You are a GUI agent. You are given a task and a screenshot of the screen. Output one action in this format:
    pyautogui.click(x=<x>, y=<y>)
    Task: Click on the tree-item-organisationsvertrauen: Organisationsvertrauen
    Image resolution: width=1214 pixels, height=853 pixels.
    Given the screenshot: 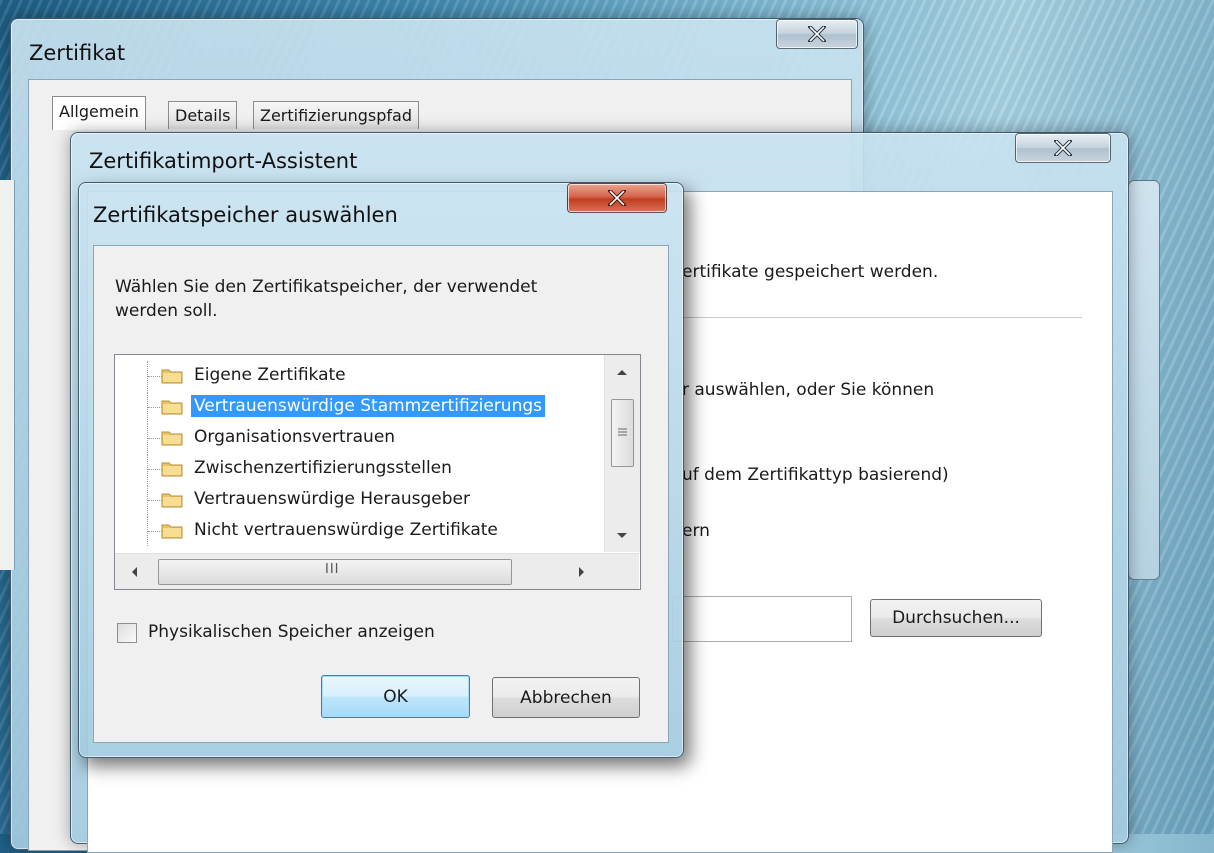 What is the action you would take?
    pyautogui.click(x=352, y=438)
    